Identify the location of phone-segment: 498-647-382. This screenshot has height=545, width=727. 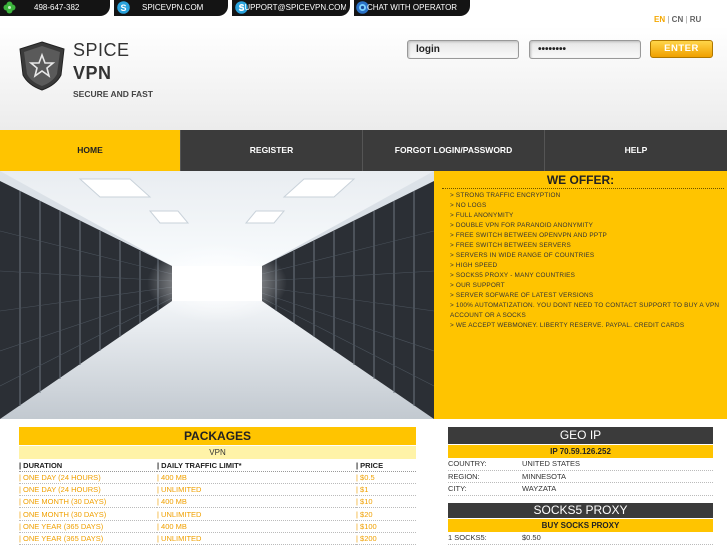
(55, 8).